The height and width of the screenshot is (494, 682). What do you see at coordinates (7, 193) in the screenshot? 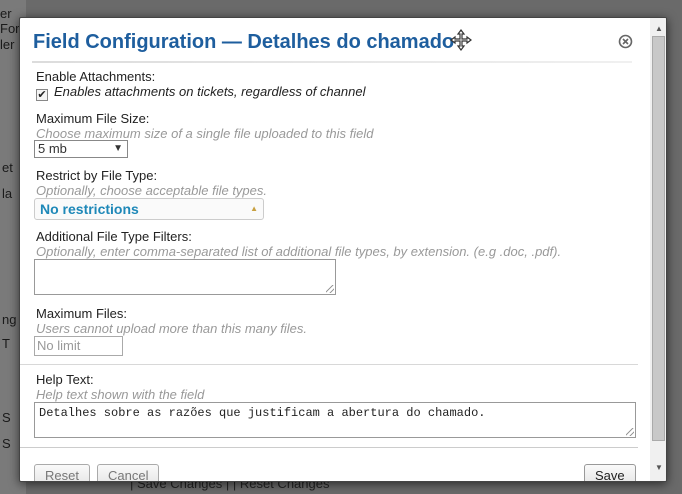
I see `bg-fragment: la` at bounding box center [7, 193].